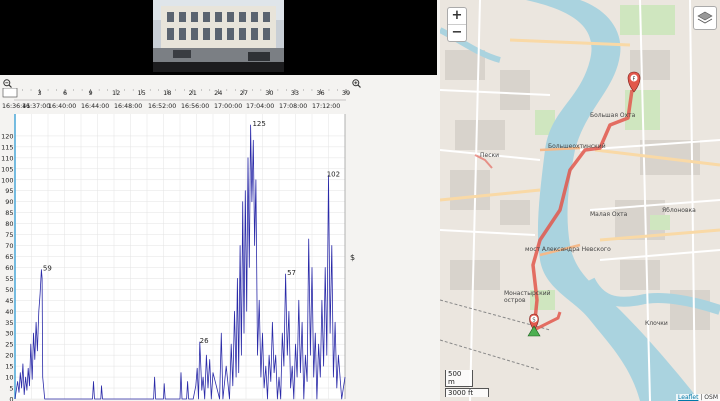  I want to click on map-label-klochki: Клочки, so click(656, 323).